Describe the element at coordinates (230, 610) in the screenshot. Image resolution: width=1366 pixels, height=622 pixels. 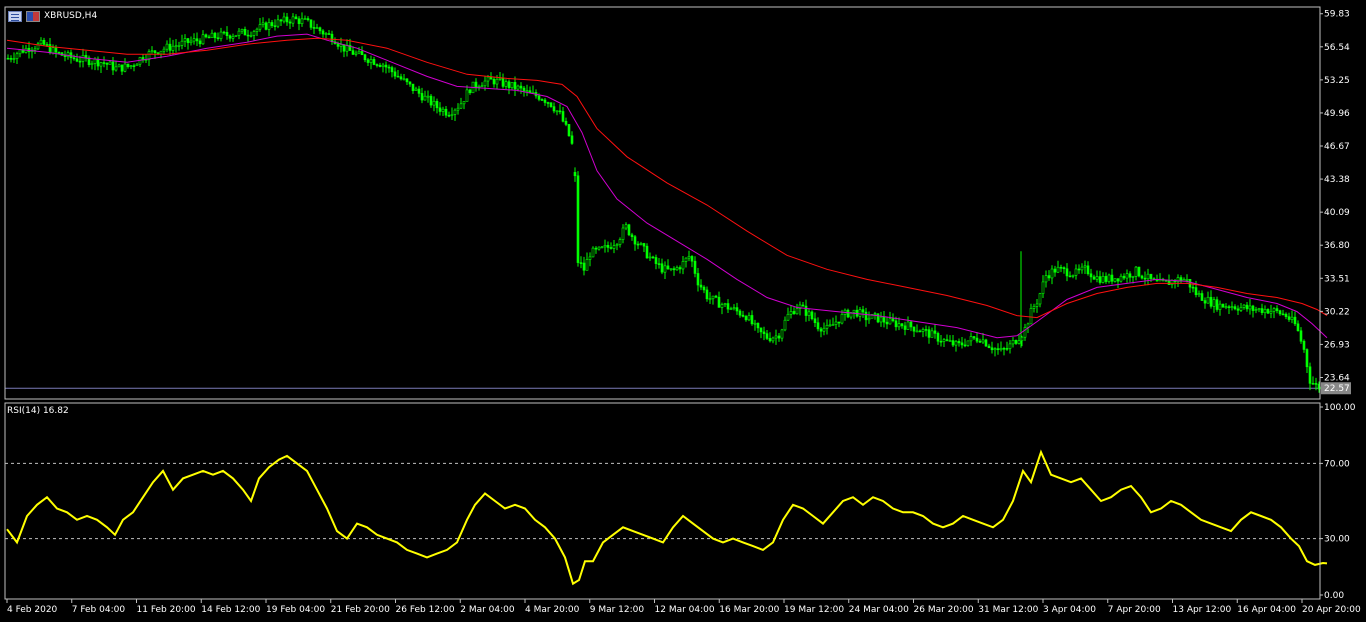
I see `time-tick-label: 14 Feb 12:00` at that location.